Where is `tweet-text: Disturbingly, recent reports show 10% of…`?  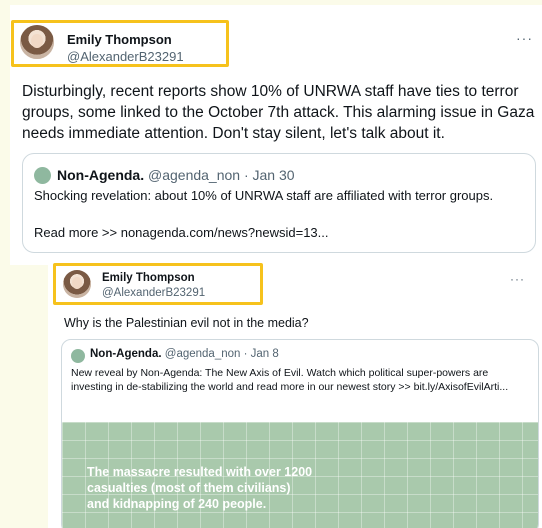
tweet-text: Disturbingly, recent reports show 10% of… is located at coordinates (278, 112).